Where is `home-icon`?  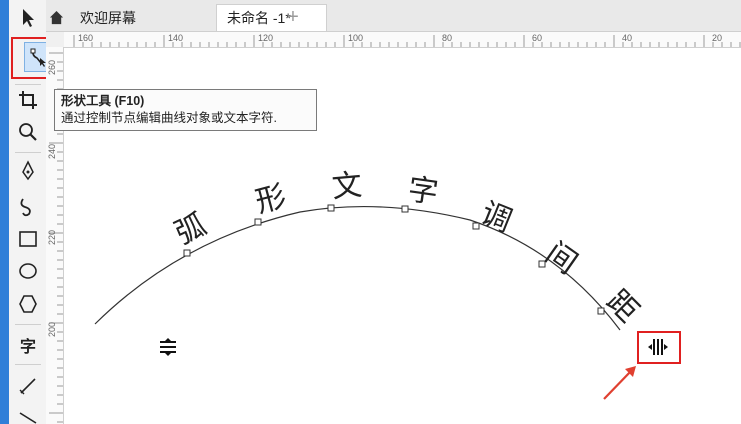
home-icon is located at coordinates (56, 17).